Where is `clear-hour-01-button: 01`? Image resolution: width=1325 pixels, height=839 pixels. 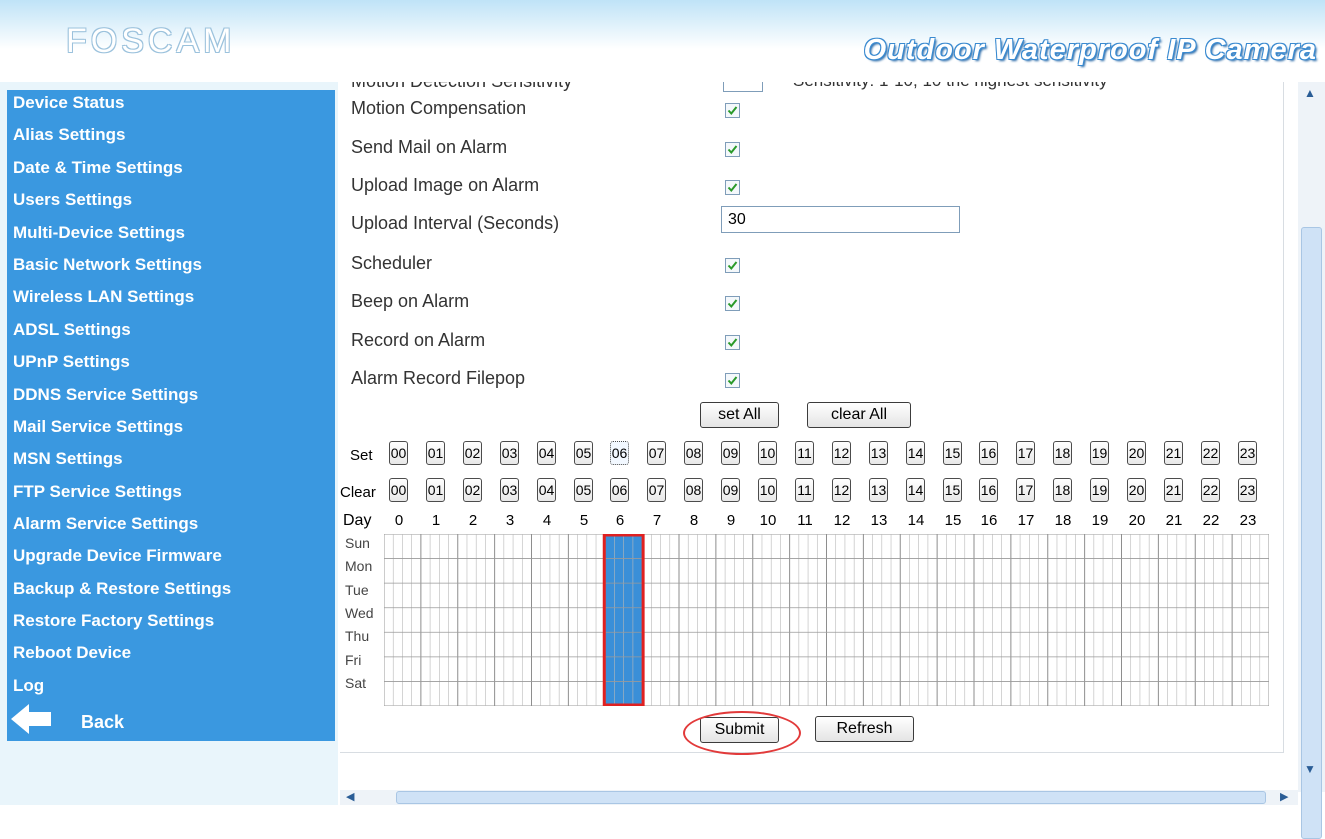
clear-hour-01-button: 01 is located at coordinates (435, 490).